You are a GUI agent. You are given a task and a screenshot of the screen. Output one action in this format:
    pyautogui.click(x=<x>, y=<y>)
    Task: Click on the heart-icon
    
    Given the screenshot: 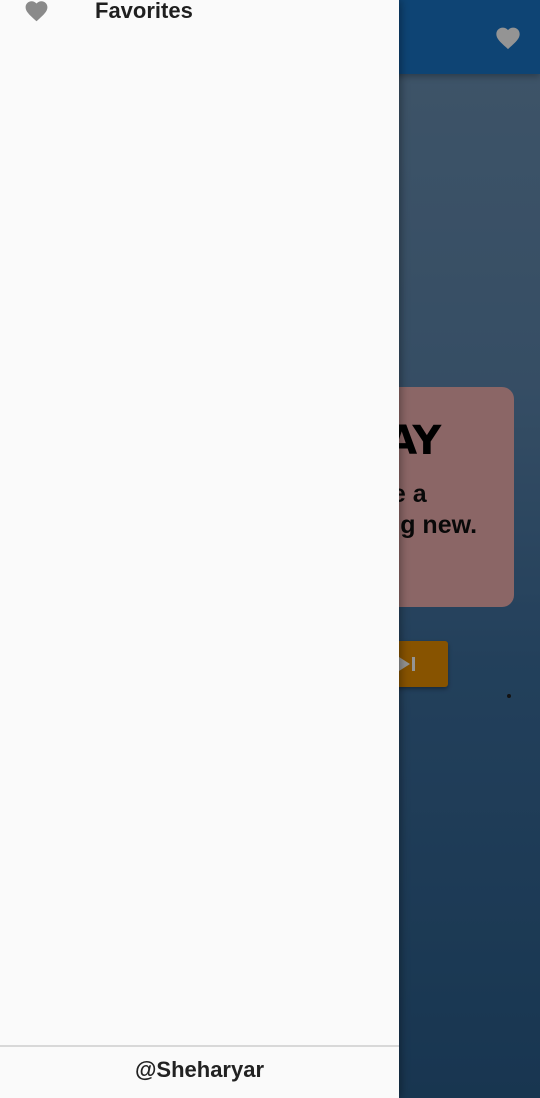 What is the action you would take?
    pyautogui.click(x=36, y=11)
    